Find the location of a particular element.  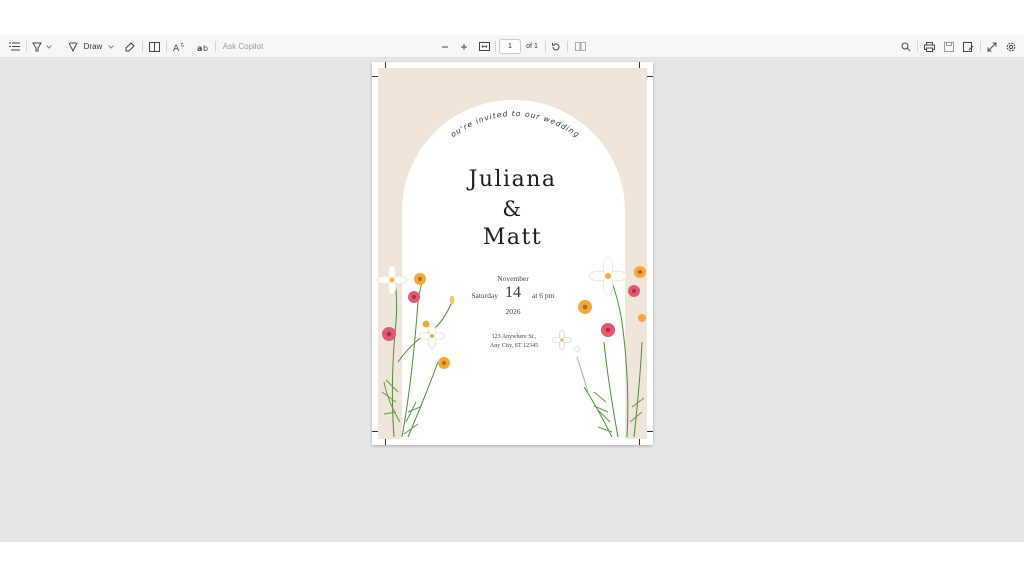

zoom-in-icon is located at coordinates (464, 46).